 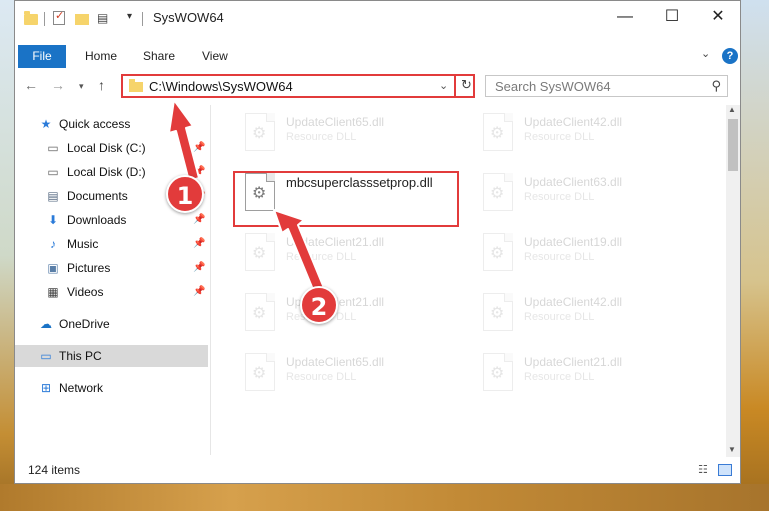 I want to click on up-arrow-icon: ↑, so click(x=101, y=85).